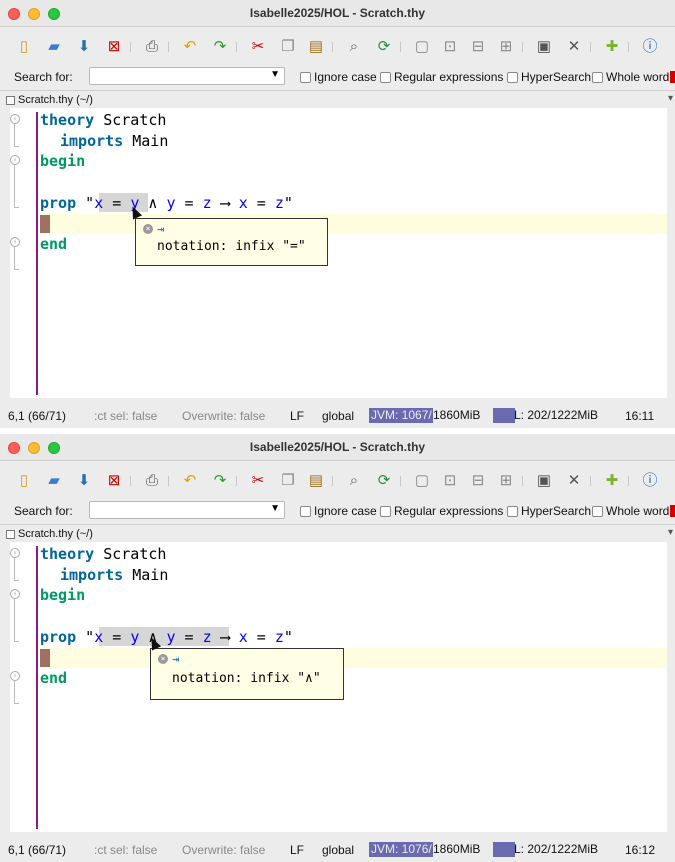 This screenshot has height=862, width=675. What do you see at coordinates (672, 77) in the screenshot?
I see `error-indicator` at bounding box center [672, 77].